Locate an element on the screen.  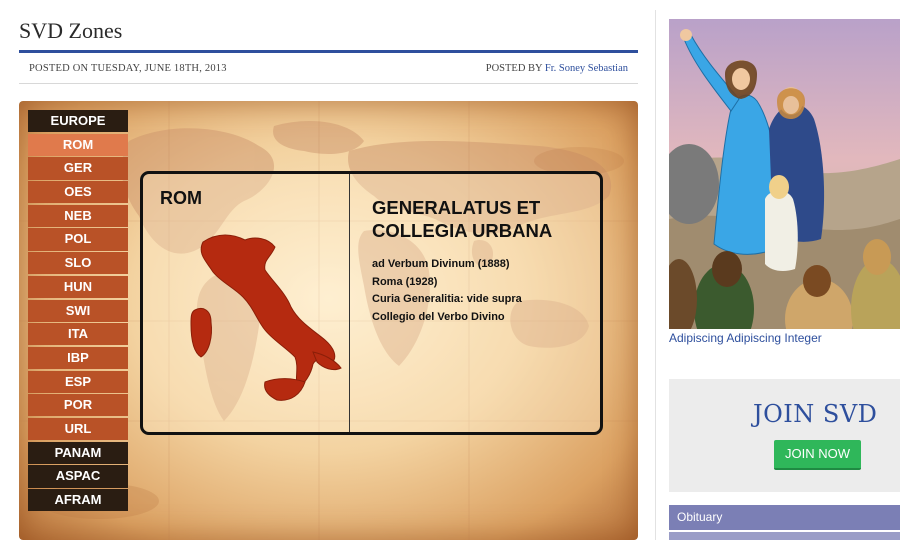
zone-ger-button: GER is located at coordinates (78, 168).